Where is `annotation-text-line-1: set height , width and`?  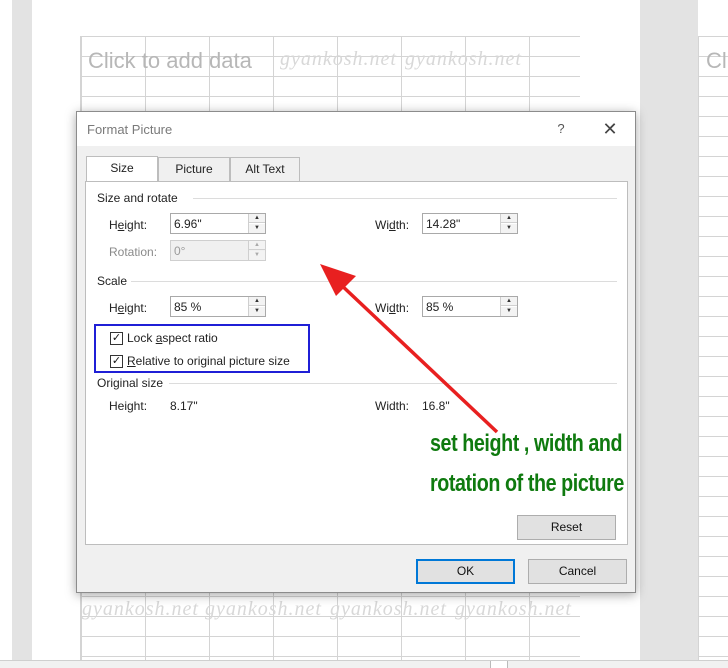 annotation-text-line-1: set height , width and is located at coordinates (526, 443).